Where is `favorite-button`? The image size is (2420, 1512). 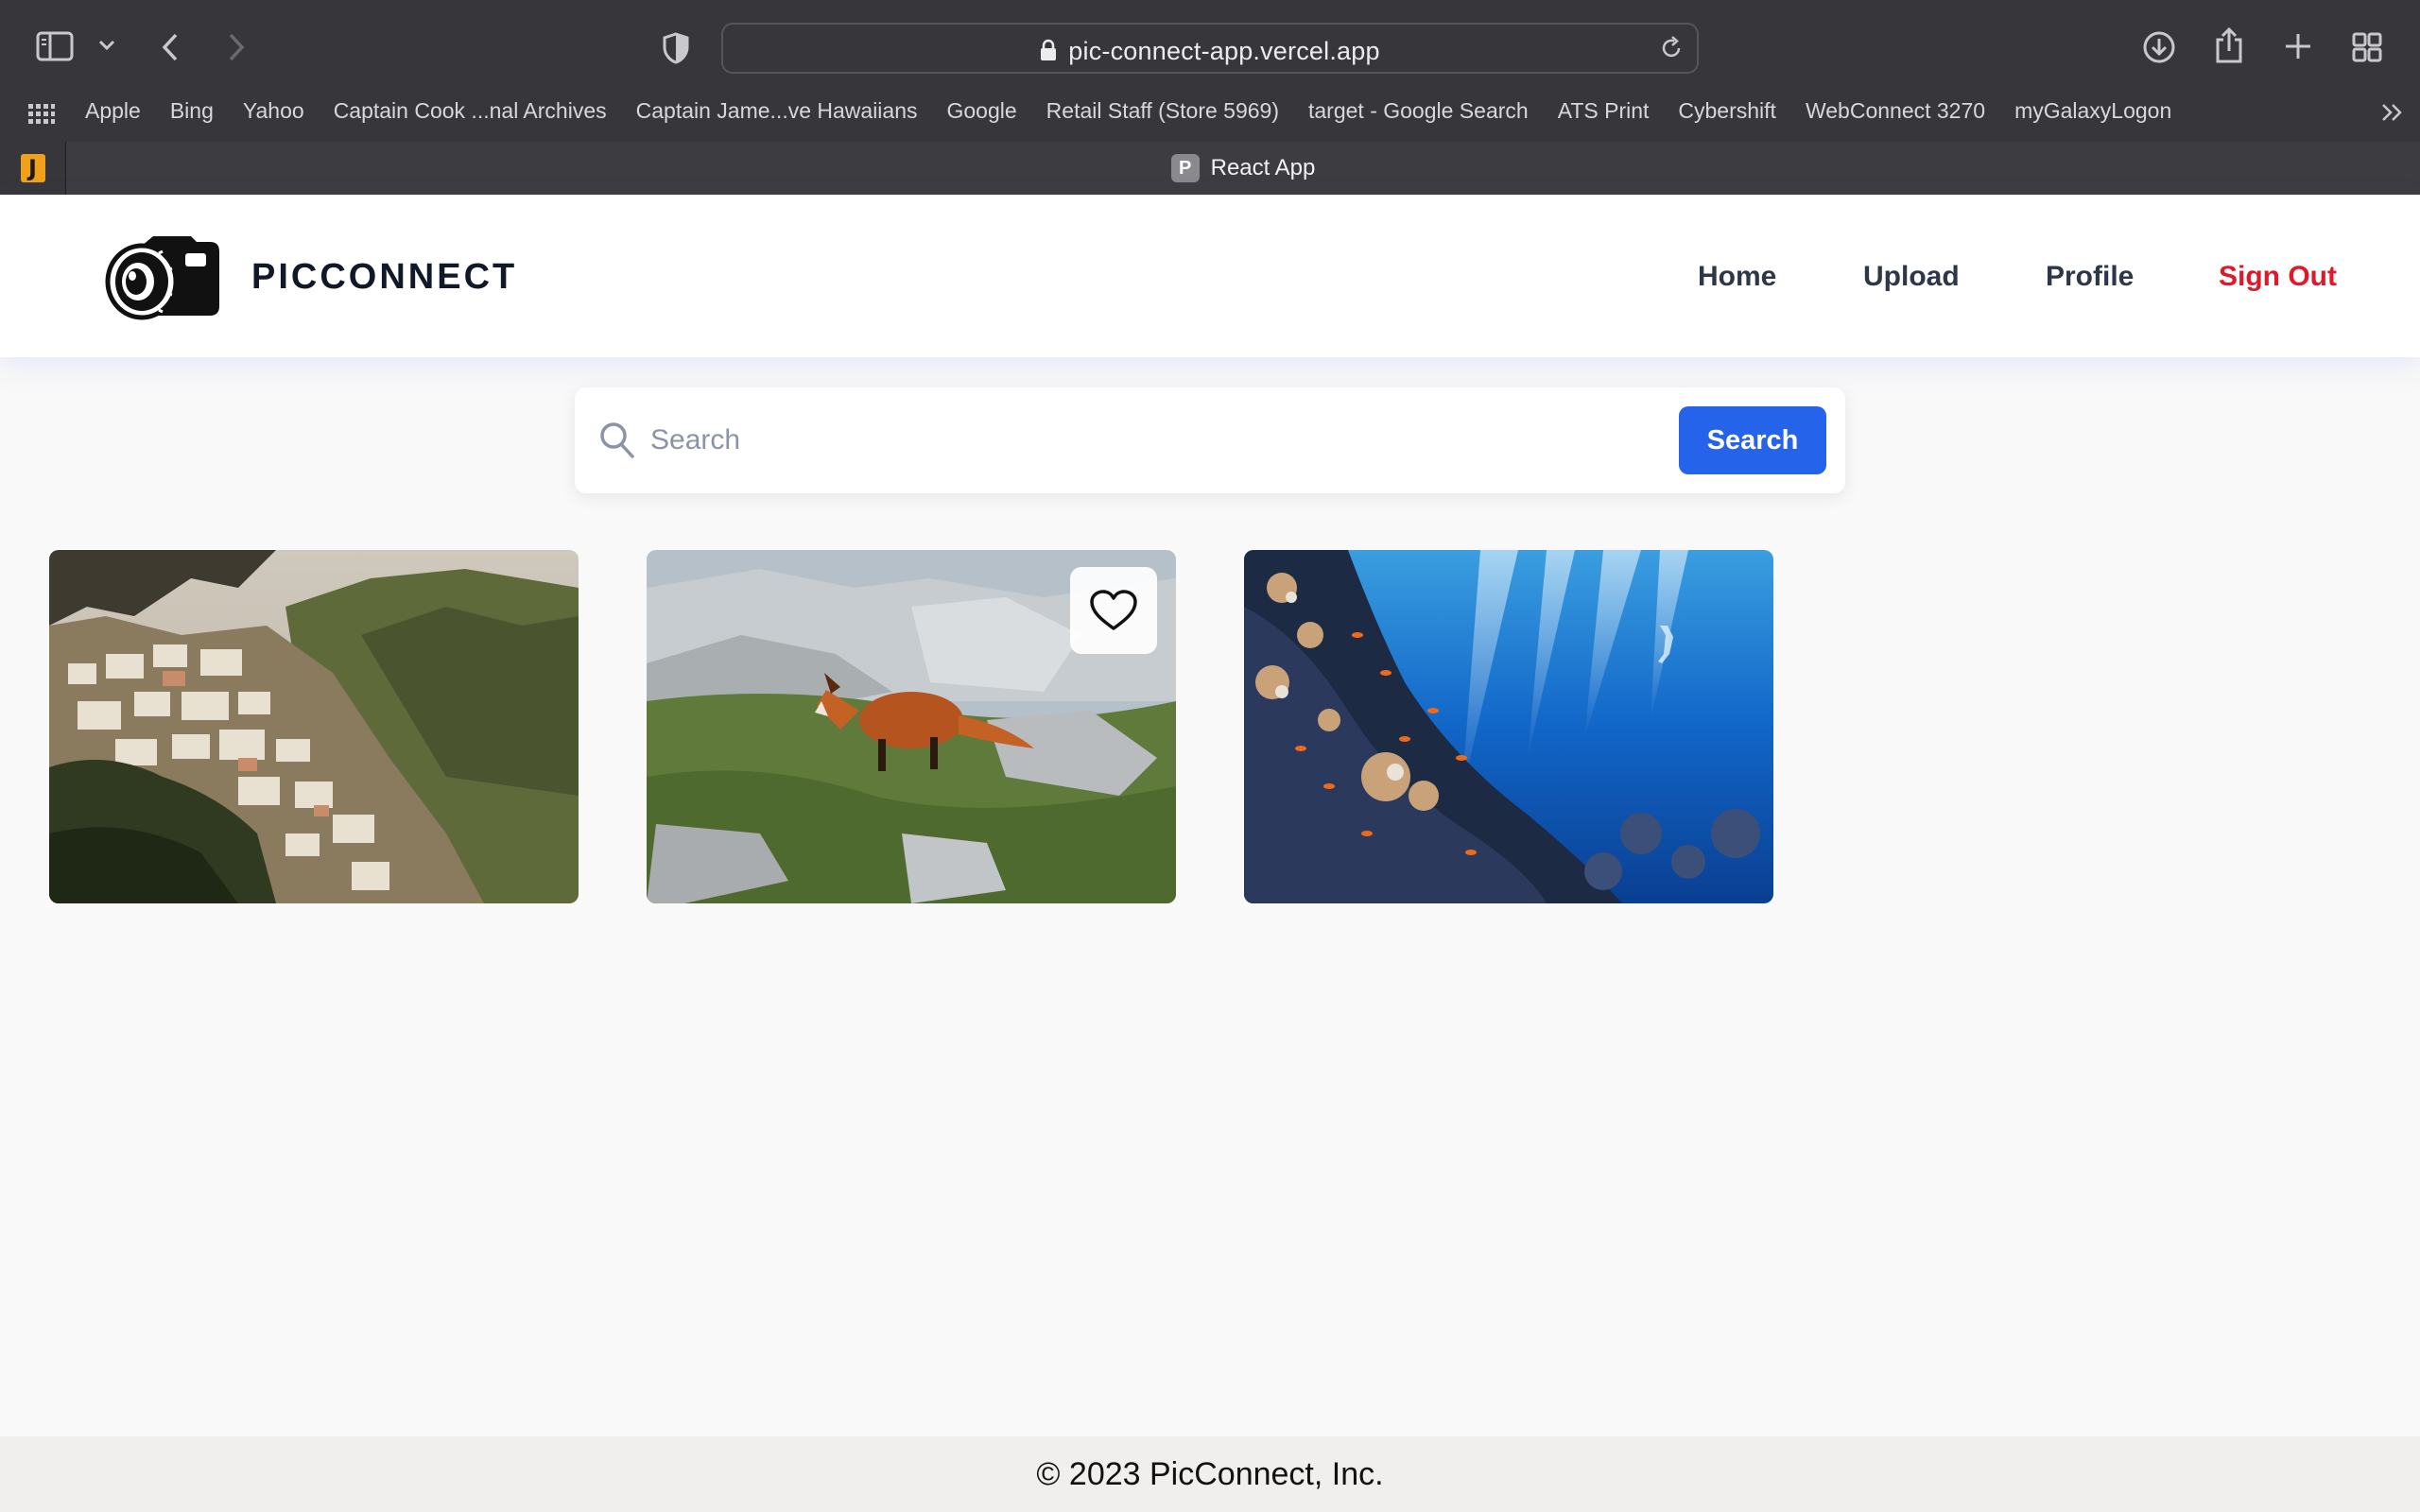
favorite-button is located at coordinates (1113, 610).